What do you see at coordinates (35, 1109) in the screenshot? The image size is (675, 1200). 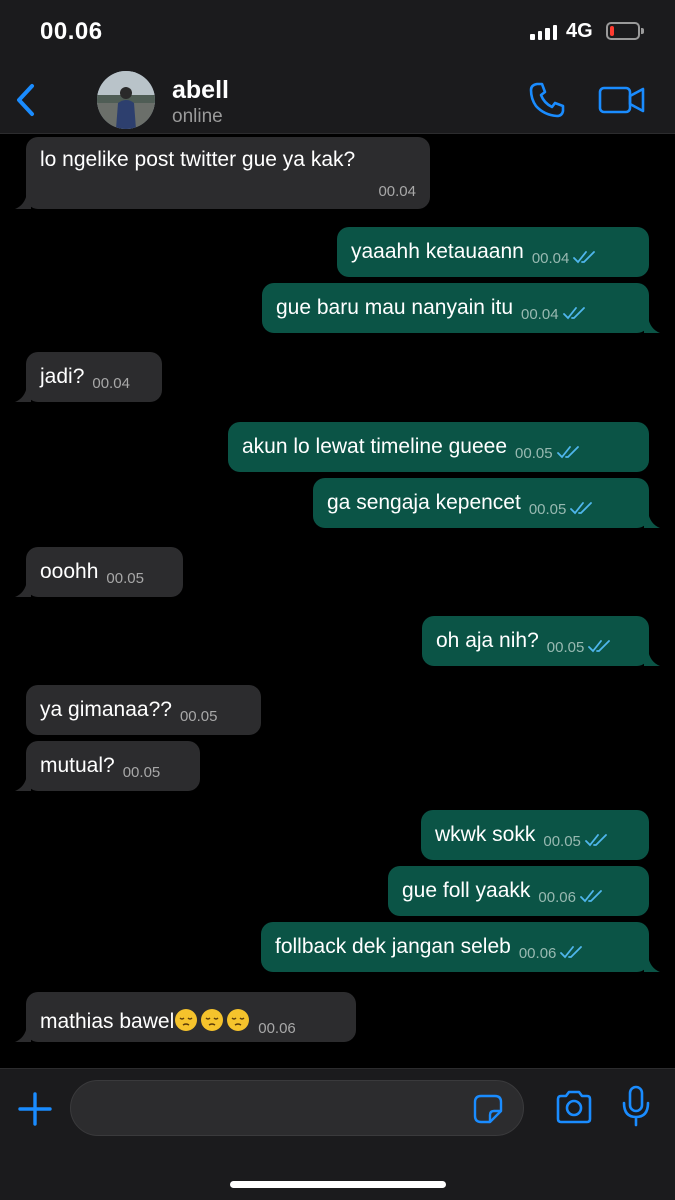 I see `plus-icon` at bounding box center [35, 1109].